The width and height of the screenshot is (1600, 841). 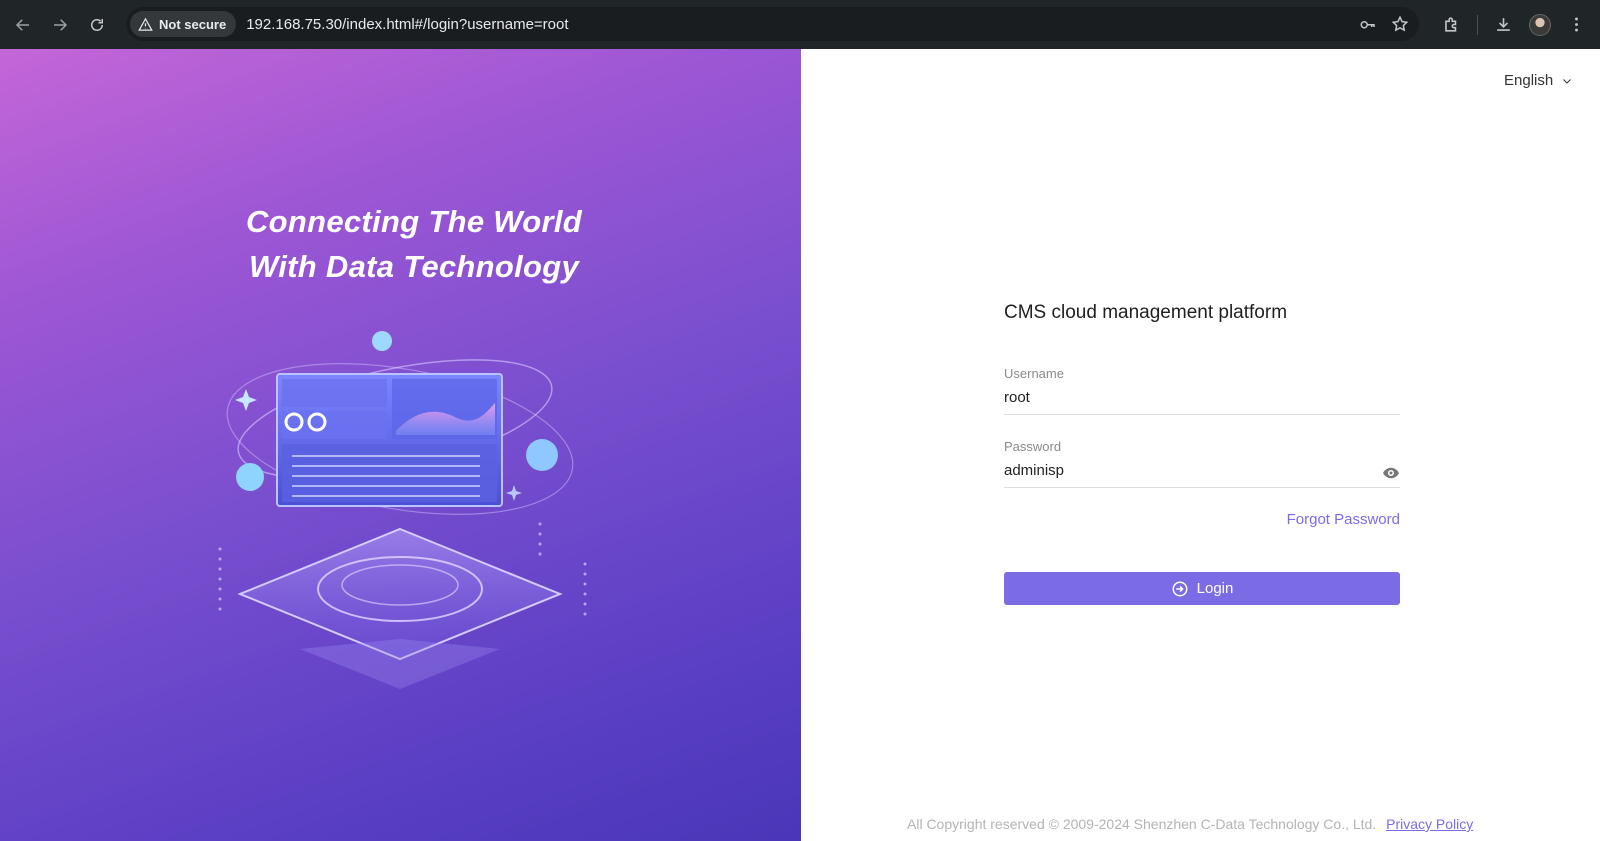 What do you see at coordinates (193, 24) in the screenshot?
I see `security-label: Not secure` at bounding box center [193, 24].